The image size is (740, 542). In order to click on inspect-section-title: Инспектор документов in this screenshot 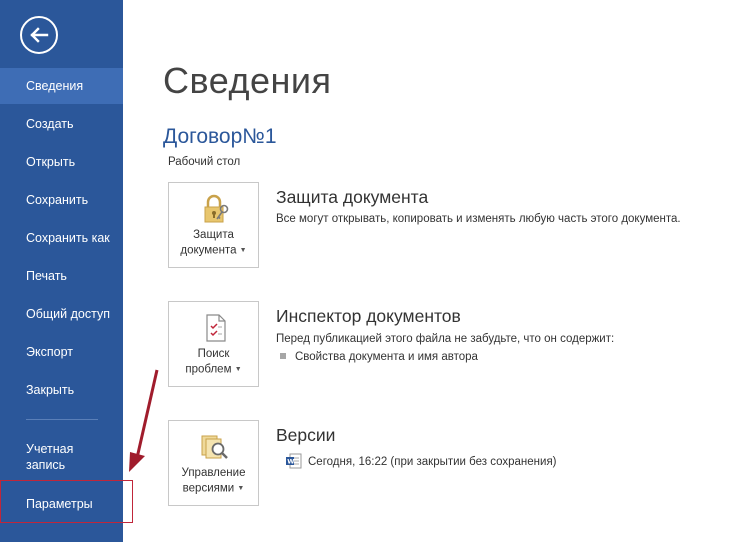, I will do `click(368, 316)`.